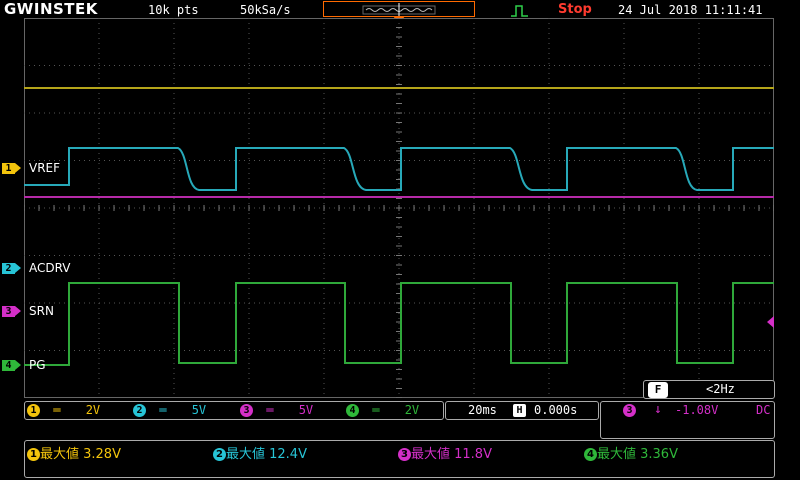  Describe the element at coordinates (697, 410) in the screenshot. I see `trigger-level: -1.08V` at that location.